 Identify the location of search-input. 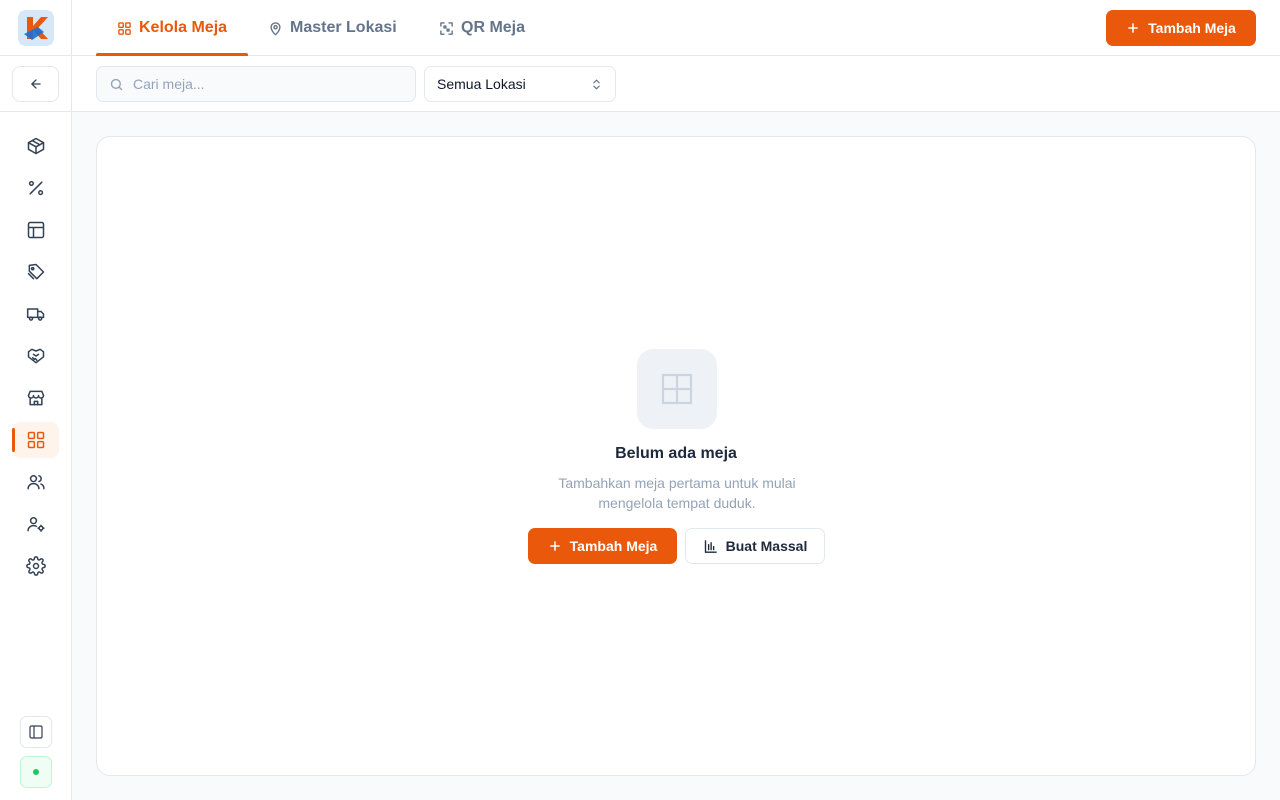
(263, 84).